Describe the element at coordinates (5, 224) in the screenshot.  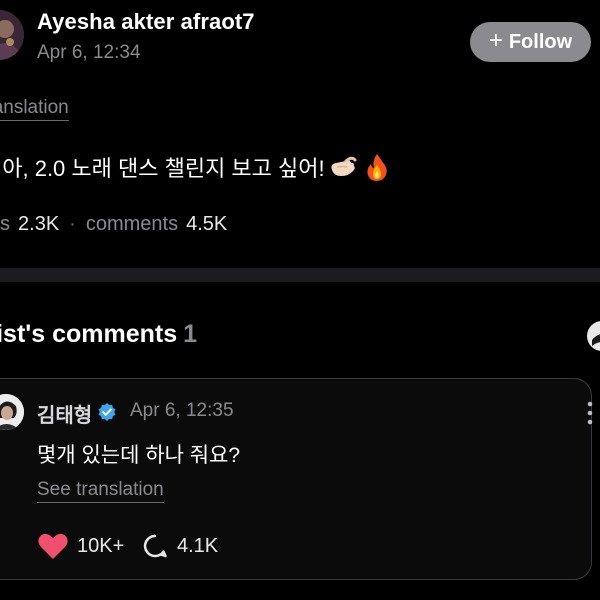
I see `likes-label: likes` at that location.